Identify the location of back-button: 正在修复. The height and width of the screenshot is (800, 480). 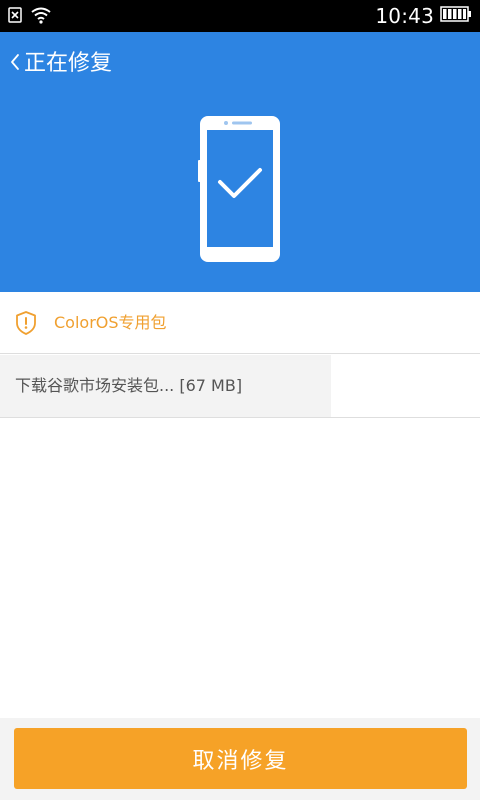
(60, 64).